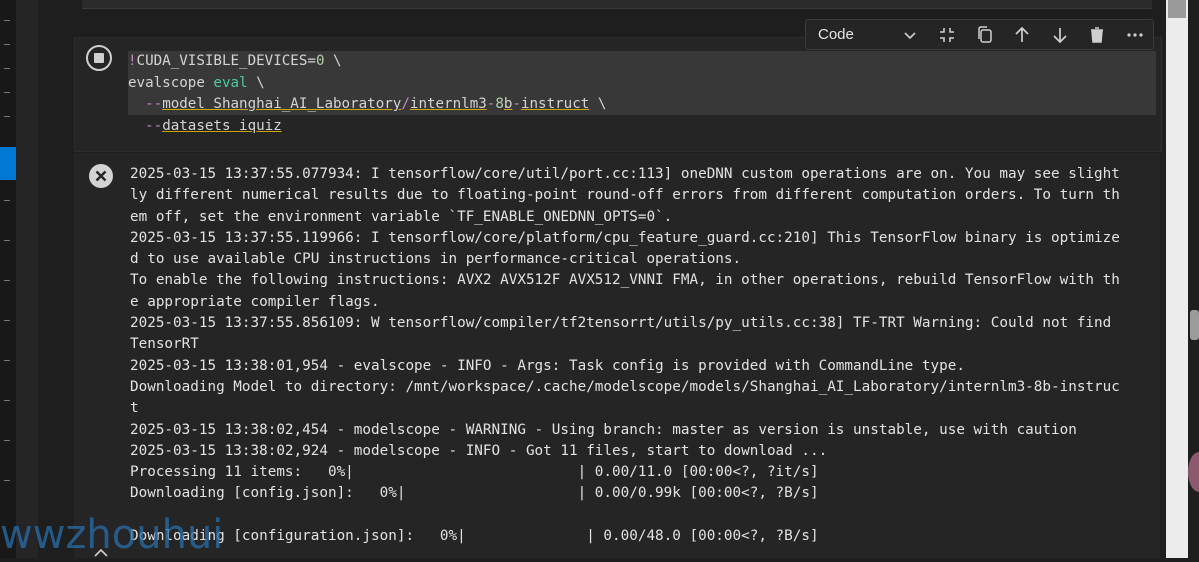 The image size is (1199, 562). I want to click on previous-cell, so click(617, 4).